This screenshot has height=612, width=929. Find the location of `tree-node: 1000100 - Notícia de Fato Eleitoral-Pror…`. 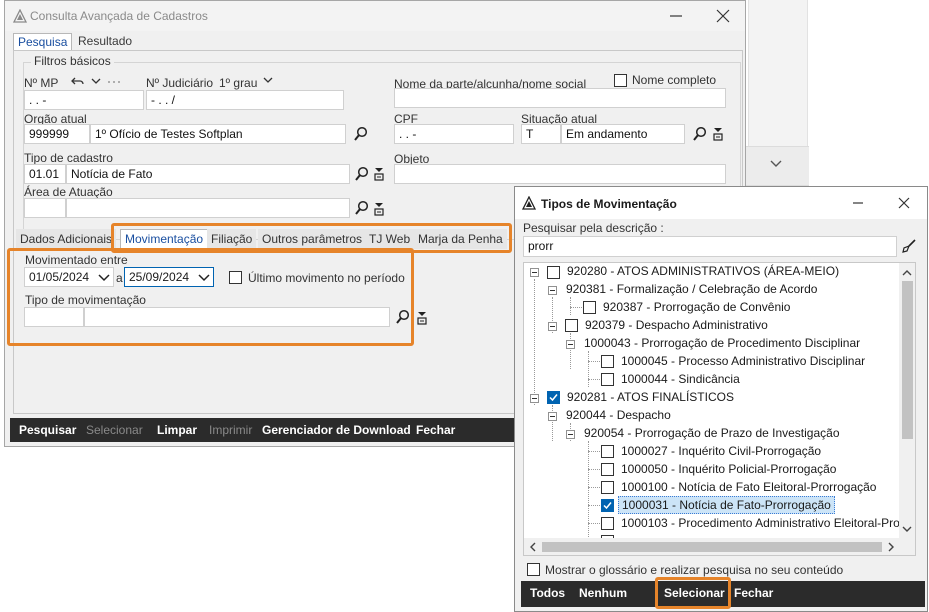

tree-node: 1000100 - Notícia de Fato Eleitoral-Pror… is located at coordinates (748, 487).